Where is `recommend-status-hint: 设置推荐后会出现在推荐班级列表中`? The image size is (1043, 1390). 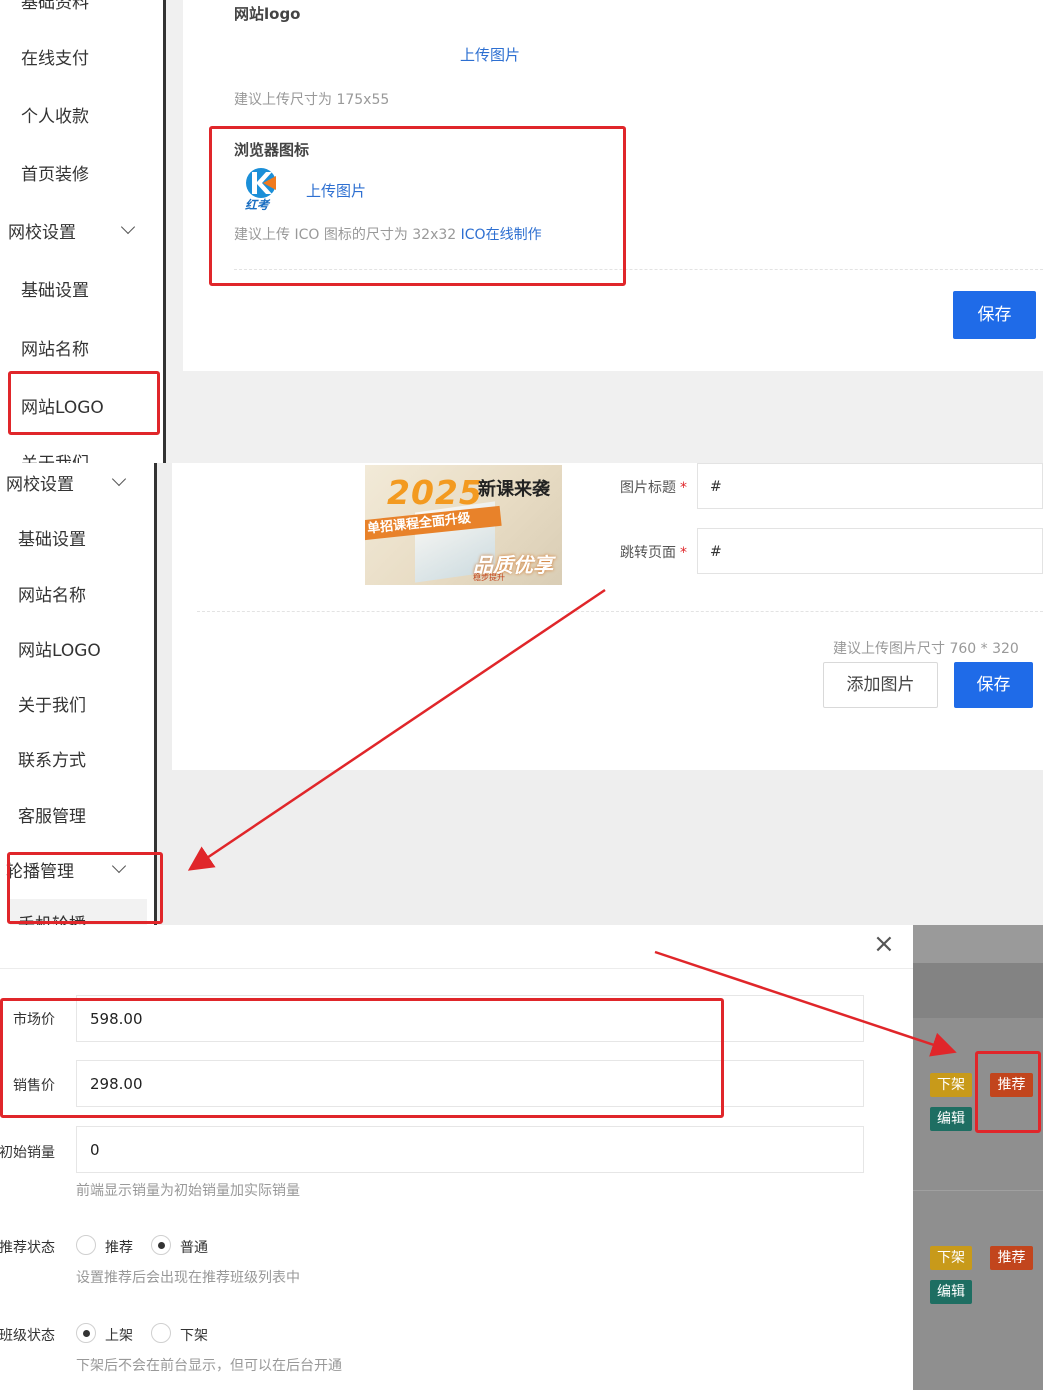 recommend-status-hint: 设置推荐后会出现在推荐班级列表中 is located at coordinates (188, 1278).